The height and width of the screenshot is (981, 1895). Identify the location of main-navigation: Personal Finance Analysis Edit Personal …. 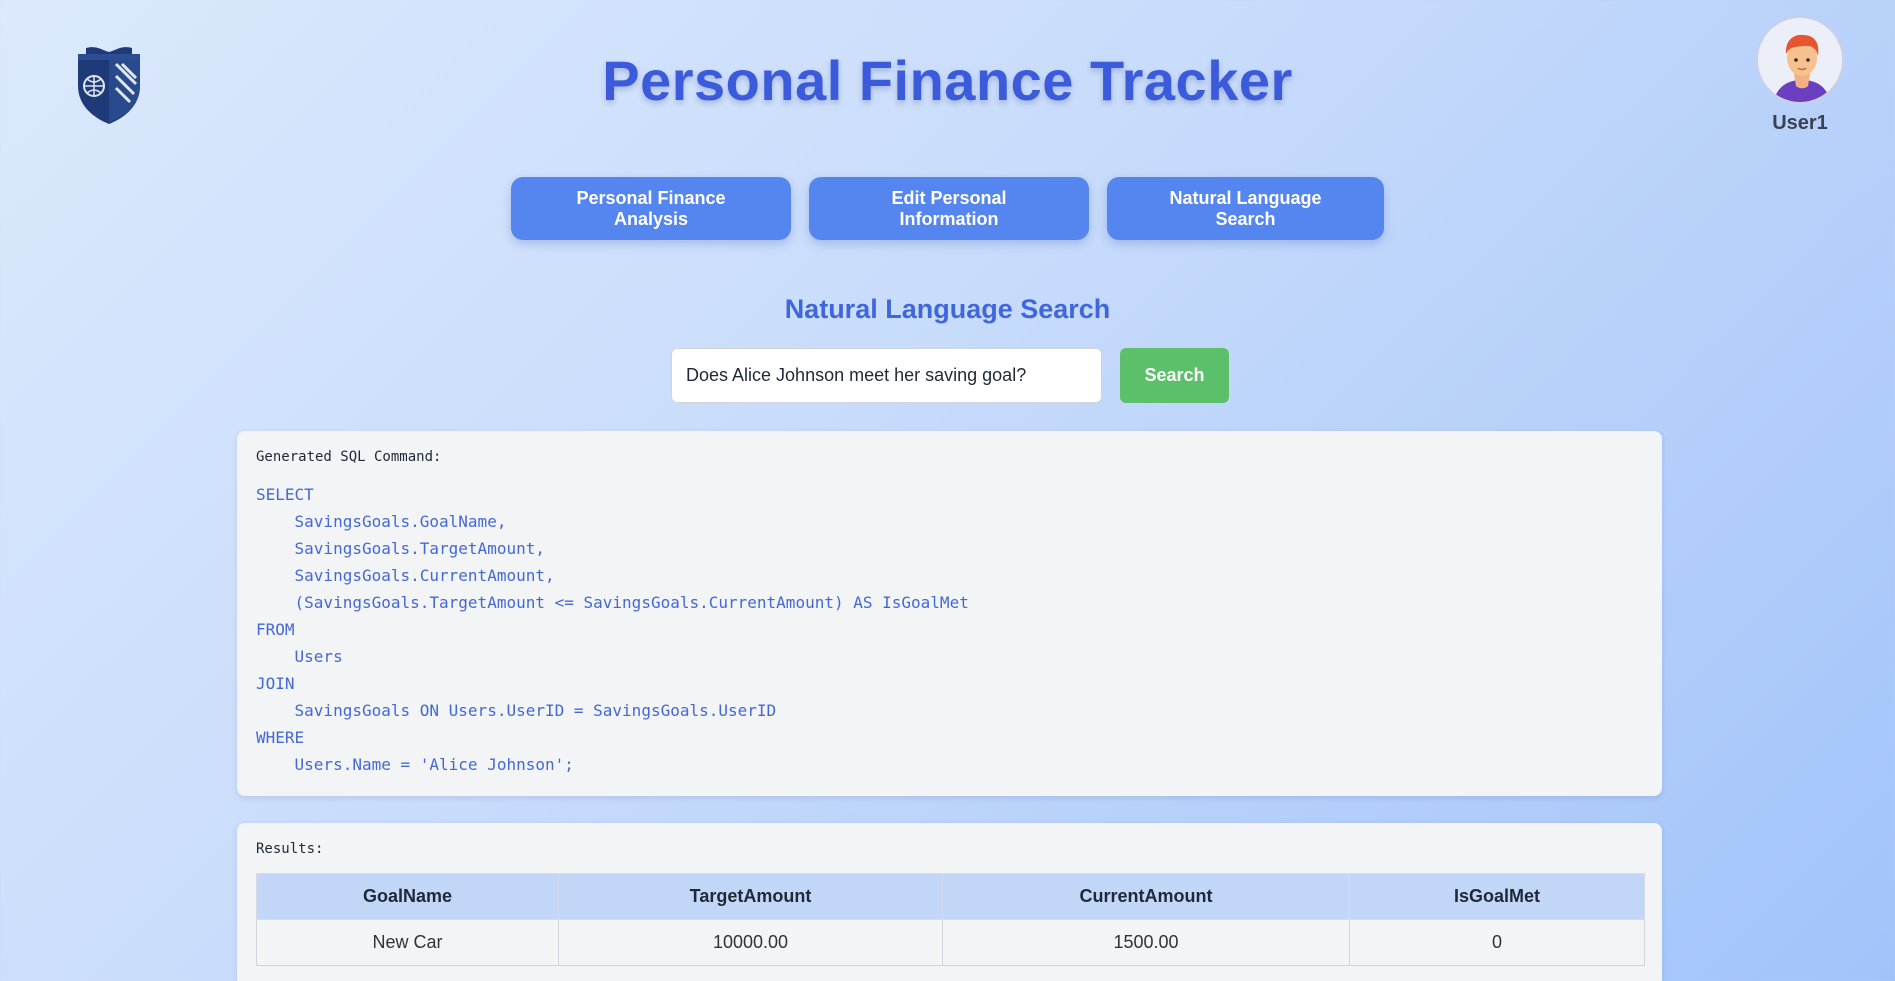
(947, 208).